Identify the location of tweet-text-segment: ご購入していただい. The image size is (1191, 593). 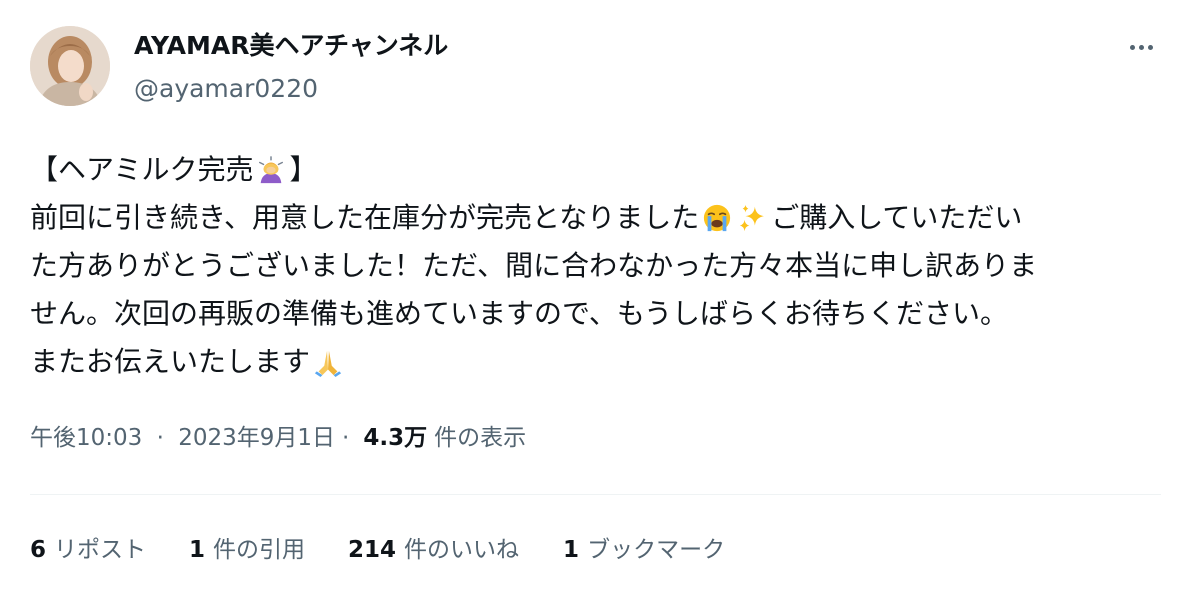
(897, 217).